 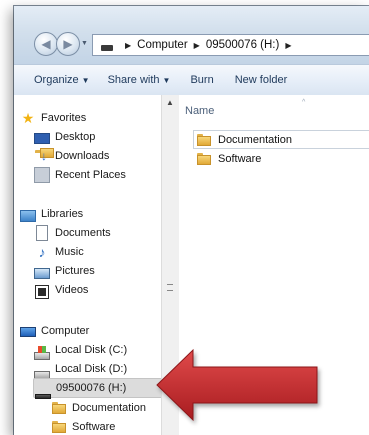 What do you see at coordinates (162, 45) in the screenshot?
I see `breadcrumb-computer: Computer` at bounding box center [162, 45].